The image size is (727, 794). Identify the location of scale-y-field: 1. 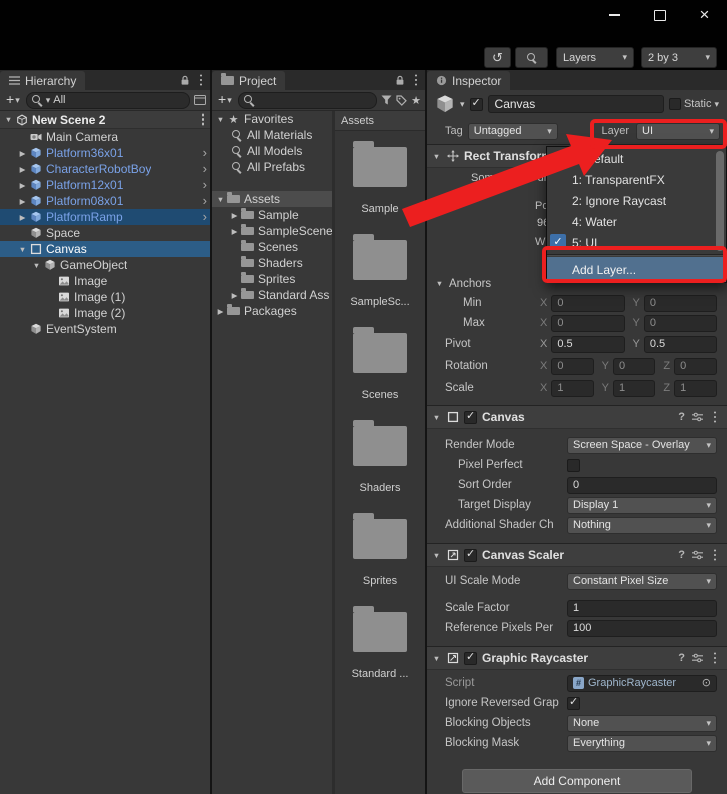
(634, 388).